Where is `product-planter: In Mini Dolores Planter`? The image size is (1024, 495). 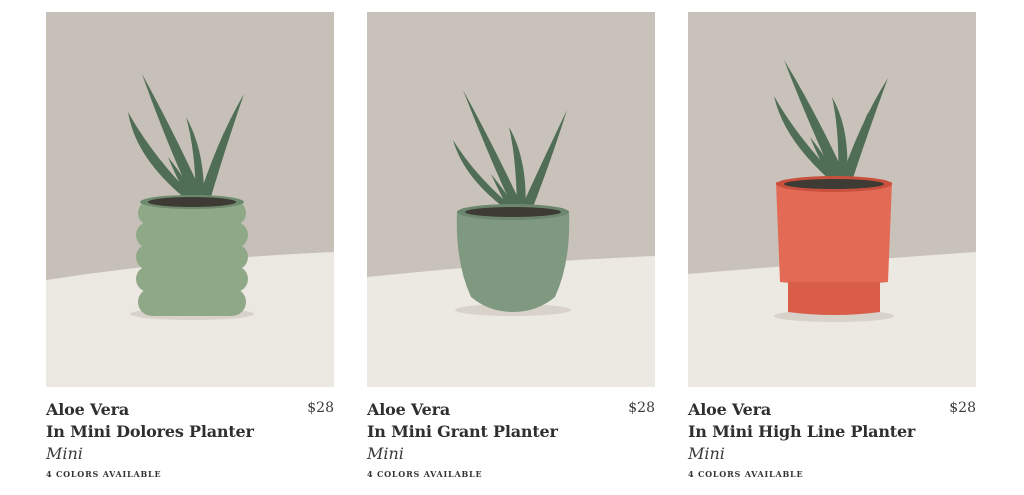
product-planter: In Mini Dolores Planter is located at coordinates (190, 432).